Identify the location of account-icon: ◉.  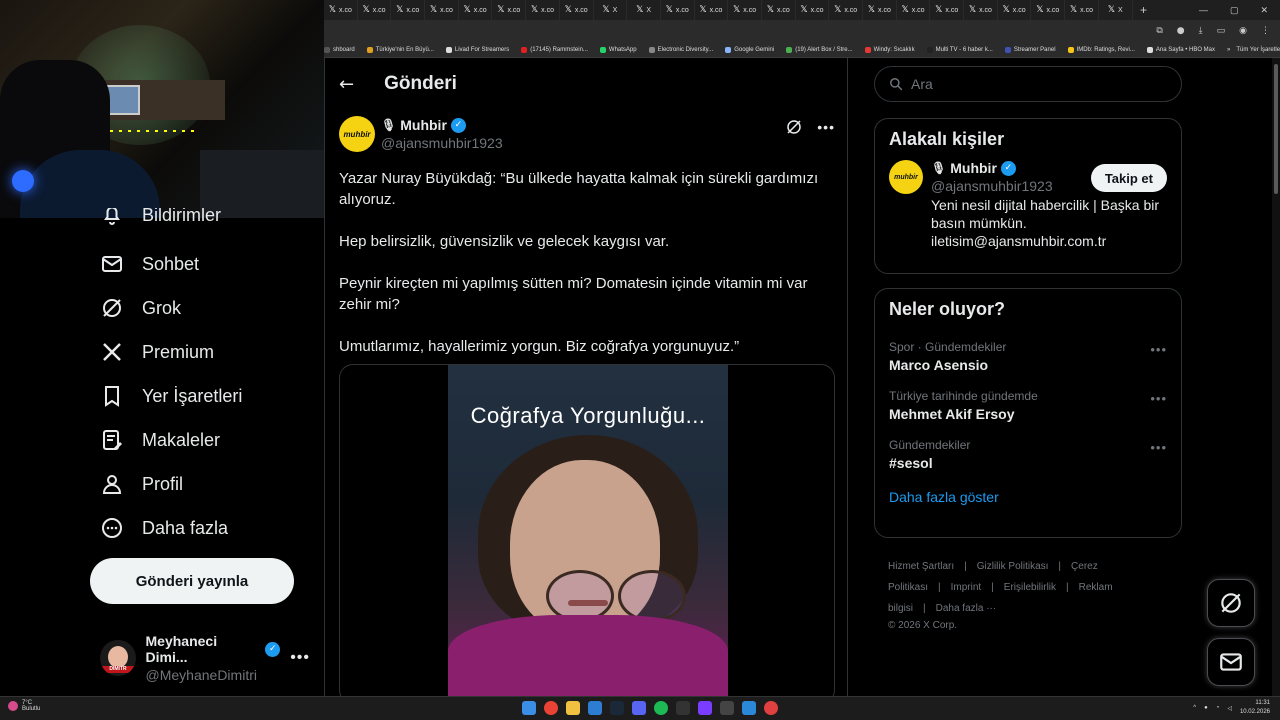
(1243, 31).